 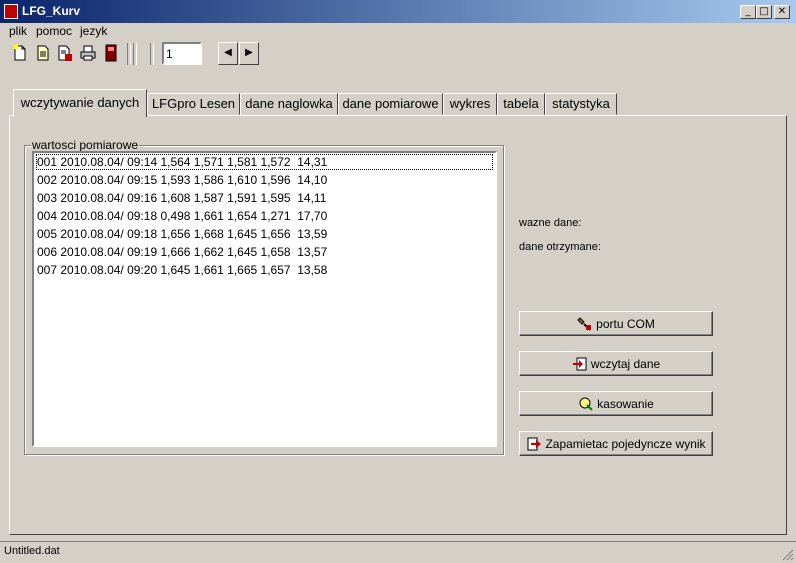 What do you see at coordinates (625, 443) in the screenshot?
I see `save-single-result-label: Zapamietac pojedyncze wynik` at bounding box center [625, 443].